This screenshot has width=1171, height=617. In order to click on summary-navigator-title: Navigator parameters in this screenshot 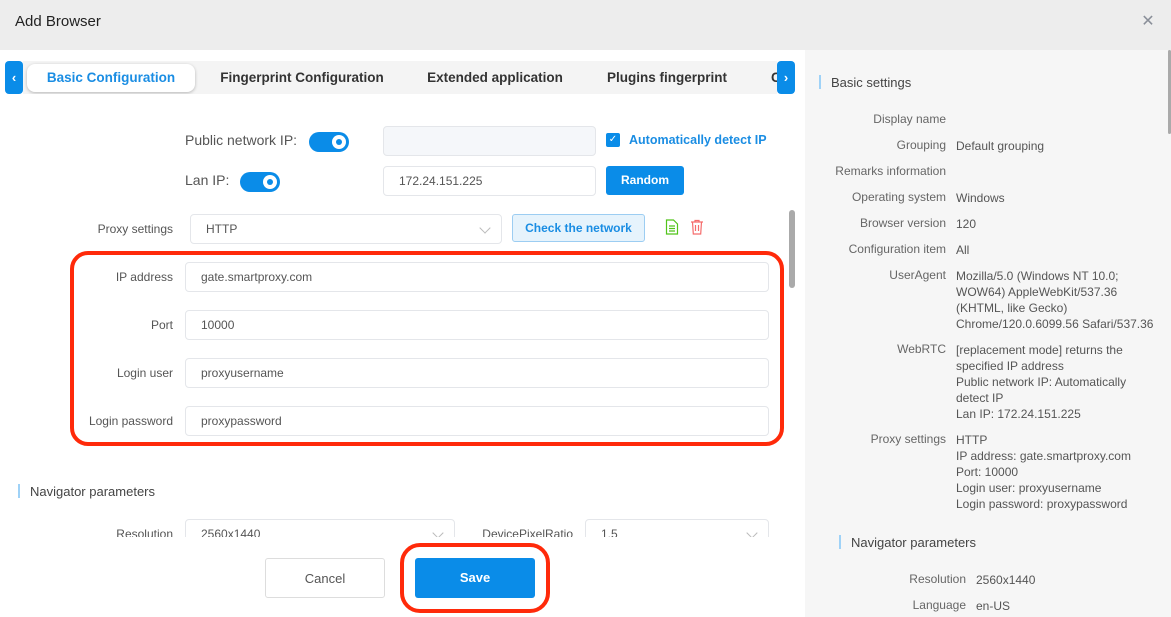, I will do `click(913, 542)`.